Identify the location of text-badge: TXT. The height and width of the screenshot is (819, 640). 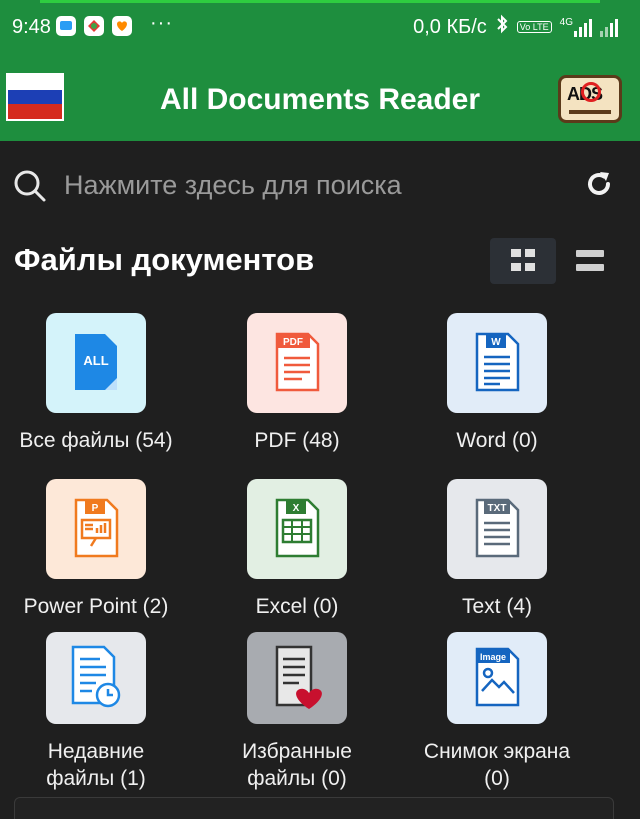
(497, 508).